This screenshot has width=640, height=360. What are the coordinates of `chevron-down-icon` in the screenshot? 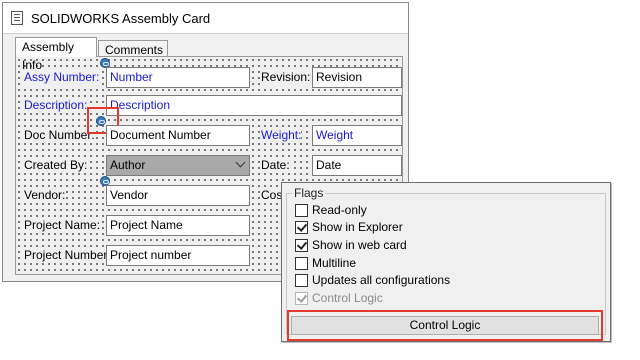 It's located at (240, 162).